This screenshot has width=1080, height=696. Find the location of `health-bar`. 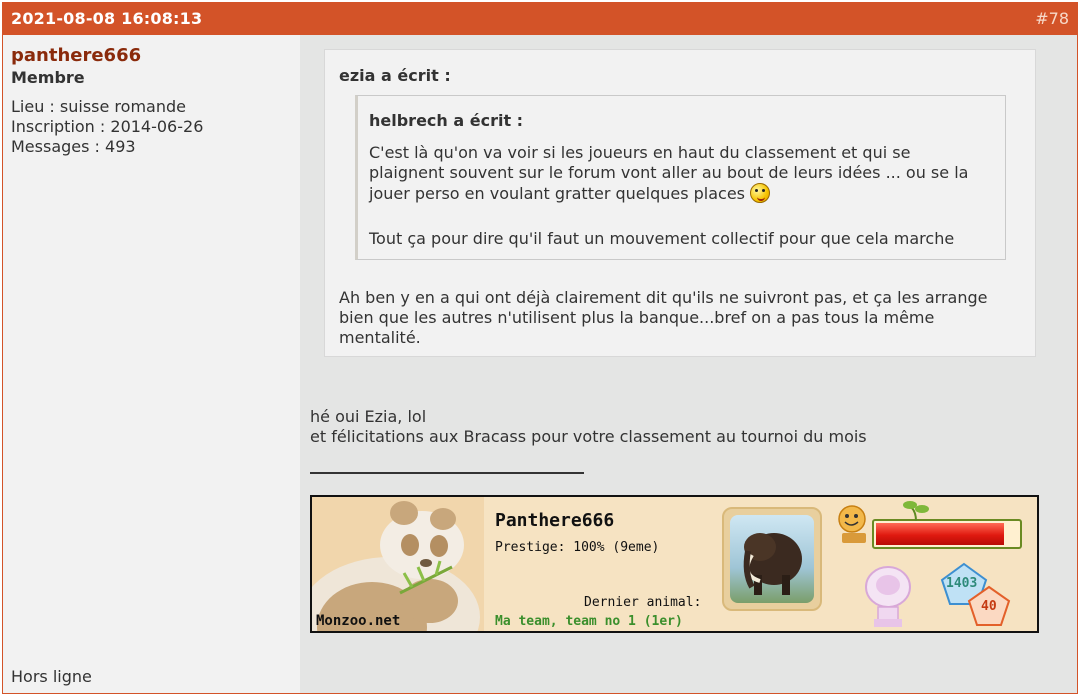

health-bar is located at coordinates (947, 525).